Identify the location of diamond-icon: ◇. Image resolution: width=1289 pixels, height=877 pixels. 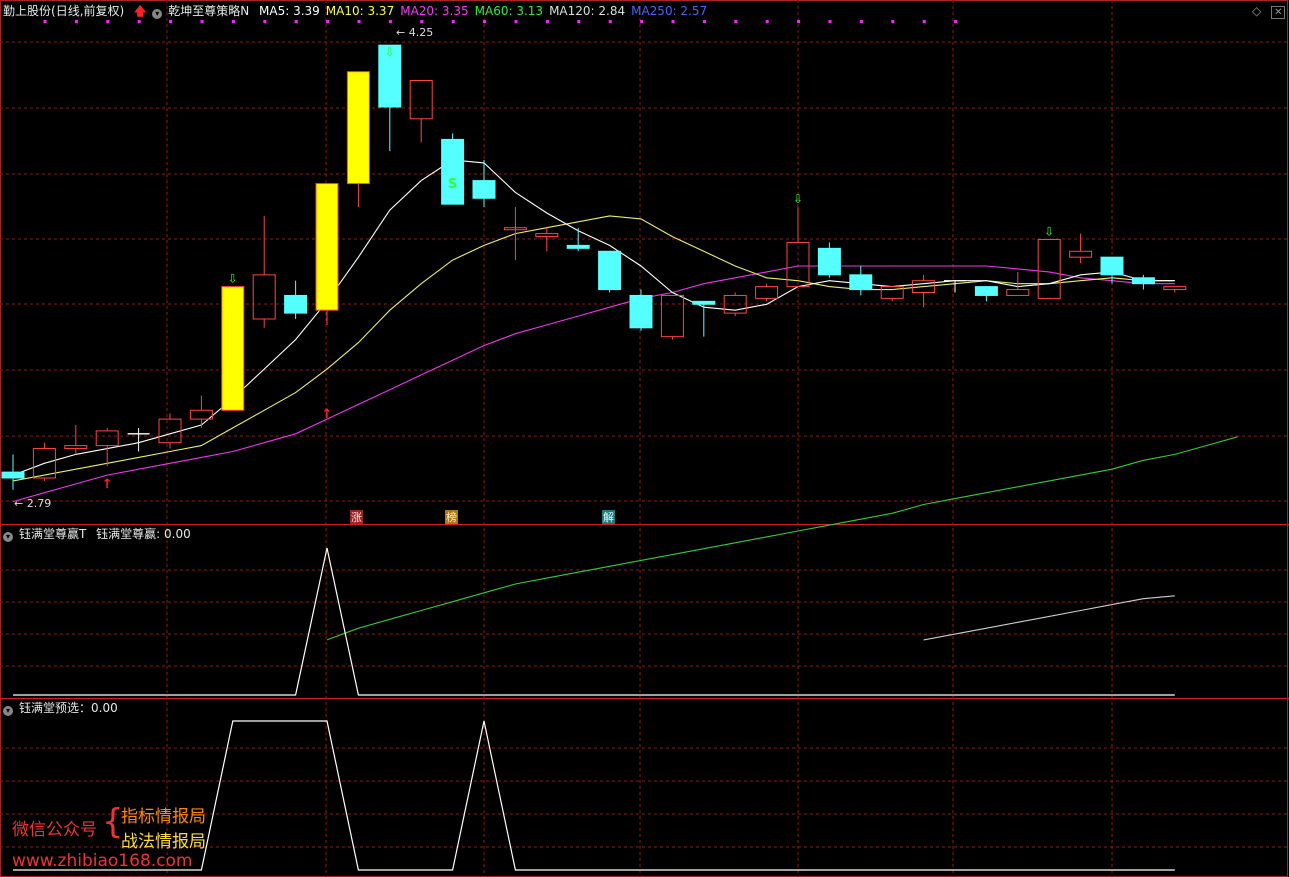
(1256, 11).